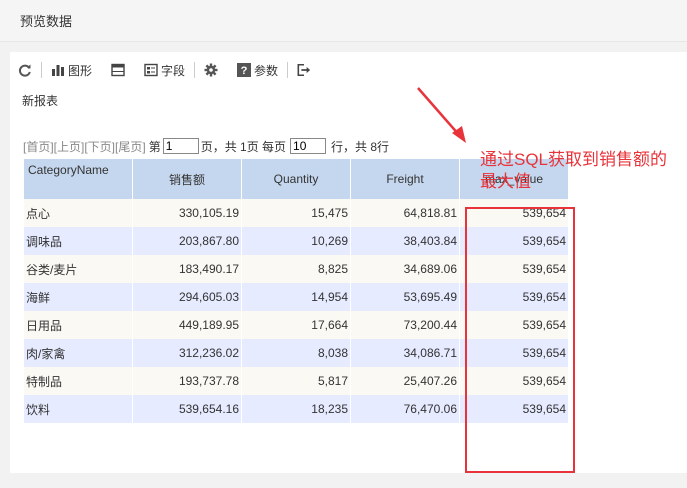 The image size is (687, 488). I want to click on table-cell: 34,689.06, so click(405, 269).